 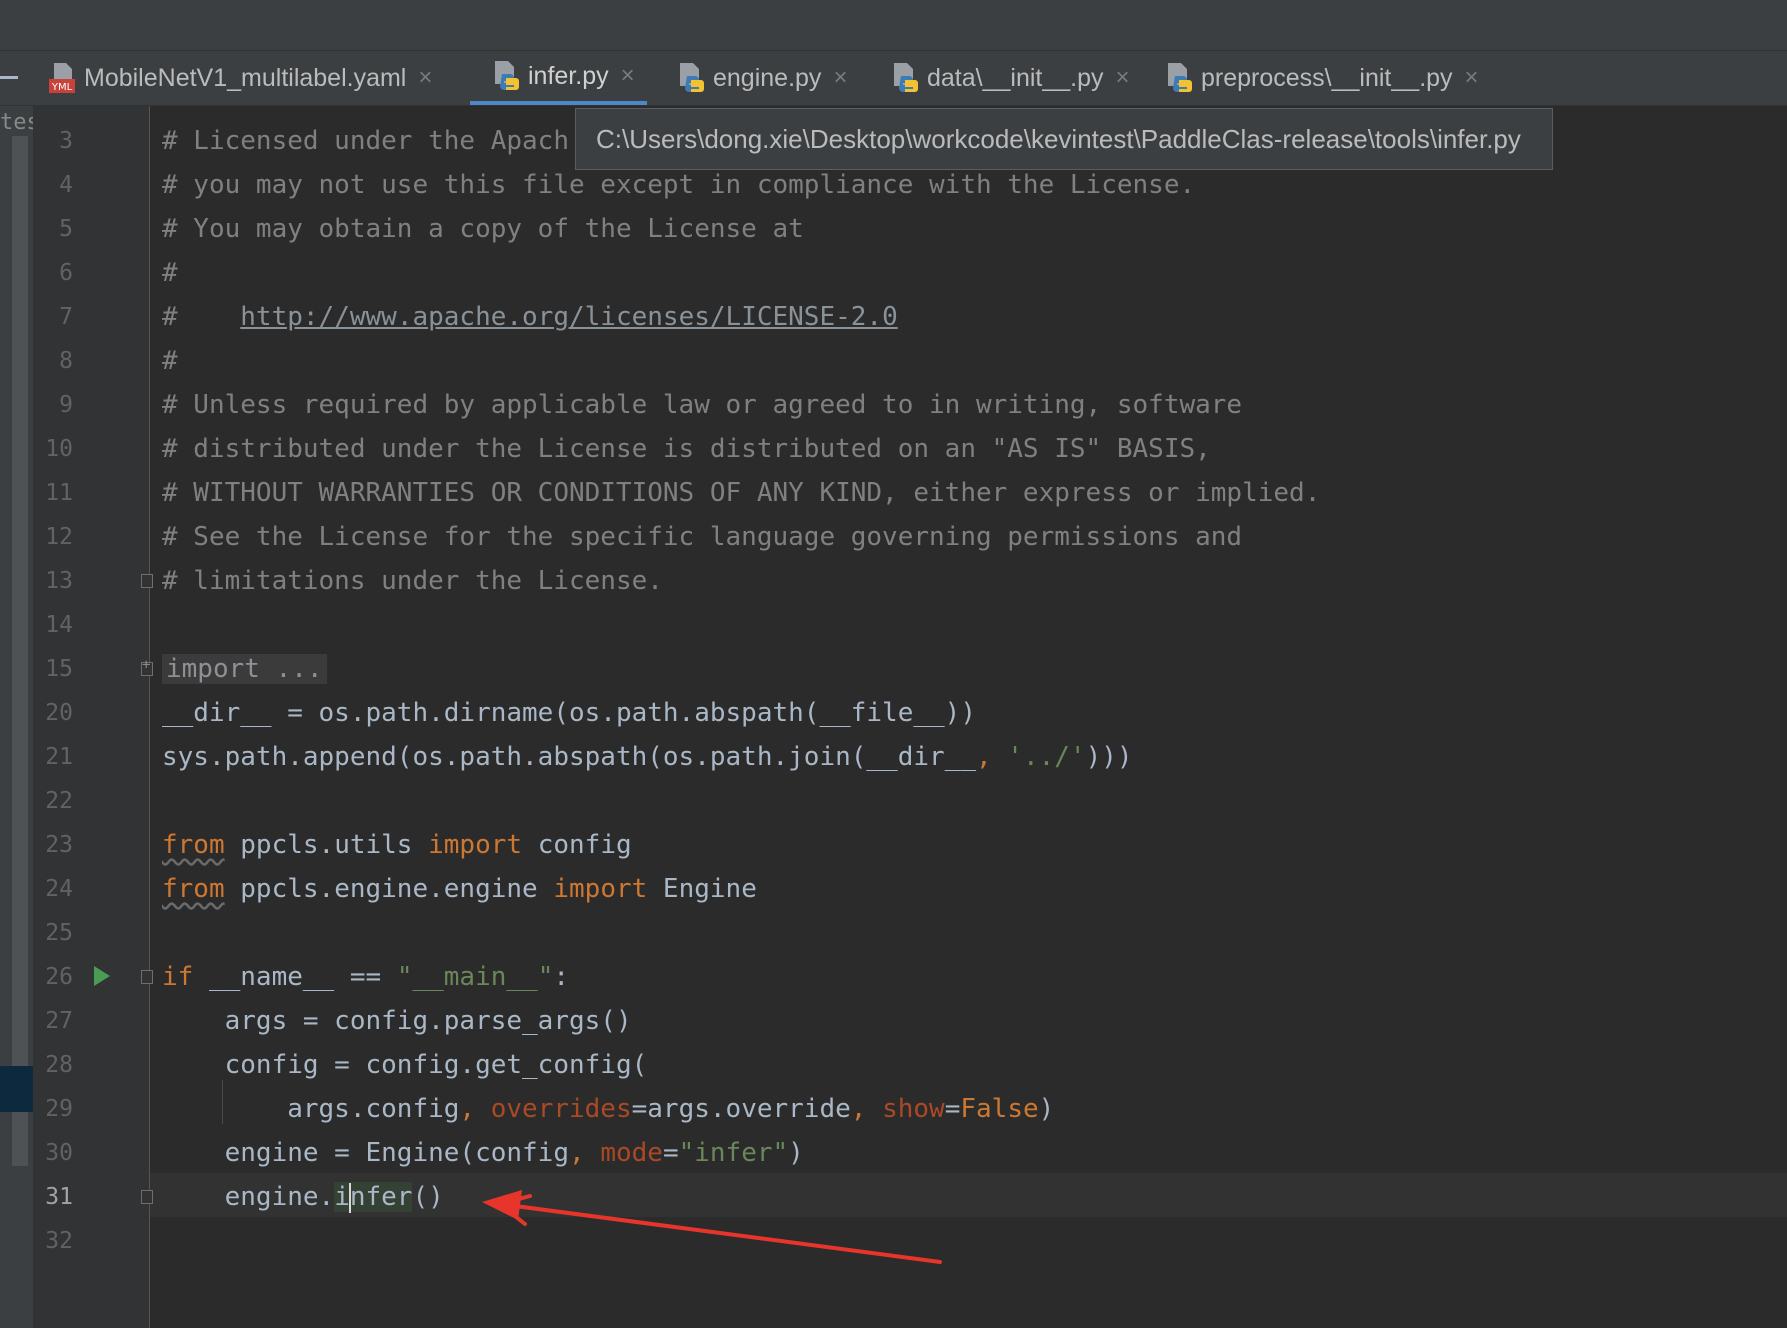 What do you see at coordinates (53, 317) in the screenshot?
I see `line-number: 7` at bounding box center [53, 317].